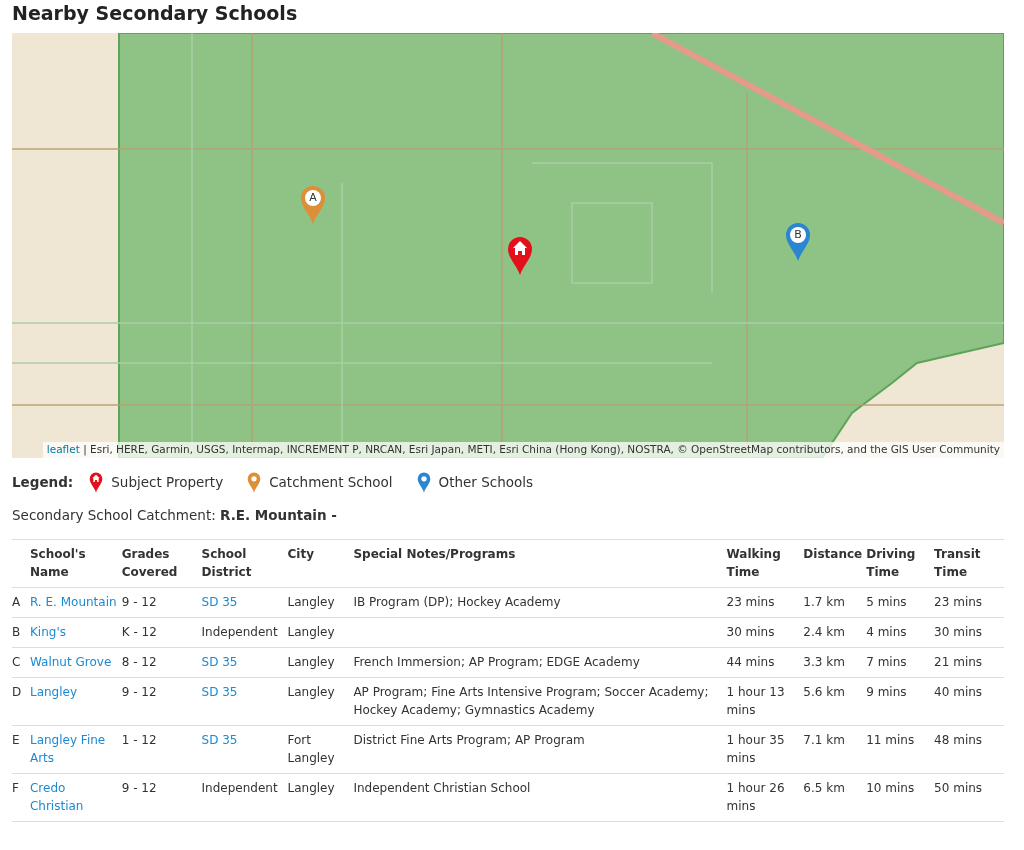  I want to click on legend-item-label: Other Schools, so click(486, 483).